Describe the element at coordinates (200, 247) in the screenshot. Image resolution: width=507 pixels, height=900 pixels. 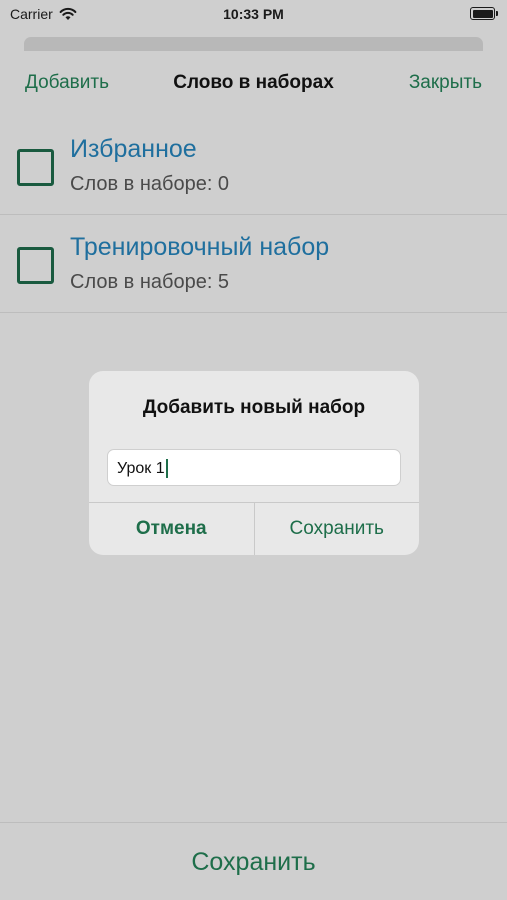
I see `set-name: Тренировочный набор` at that location.